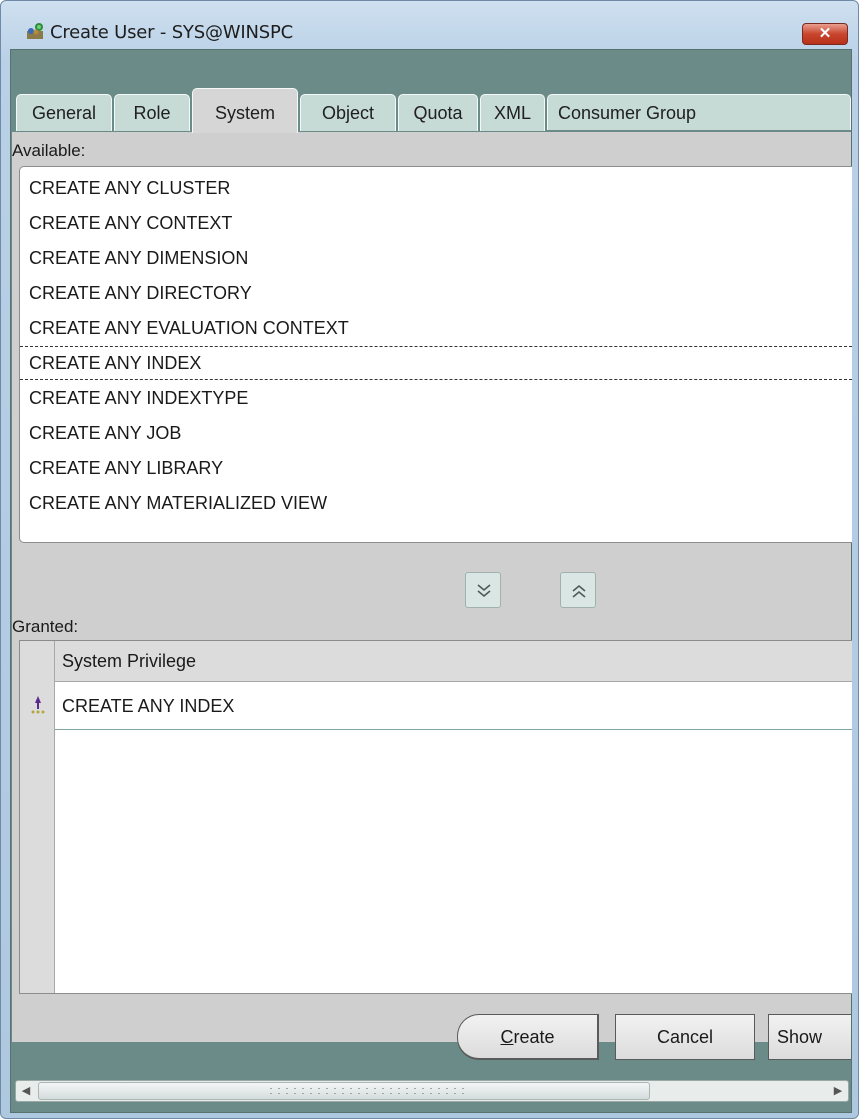  What do you see at coordinates (129, 188) in the screenshot?
I see `list-item: CREATE ANY CLUSTER` at bounding box center [129, 188].